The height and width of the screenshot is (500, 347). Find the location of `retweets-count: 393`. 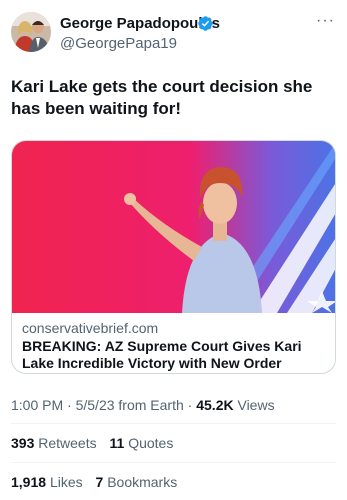

retweets-count: 393 is located at coordinates (23, 443).